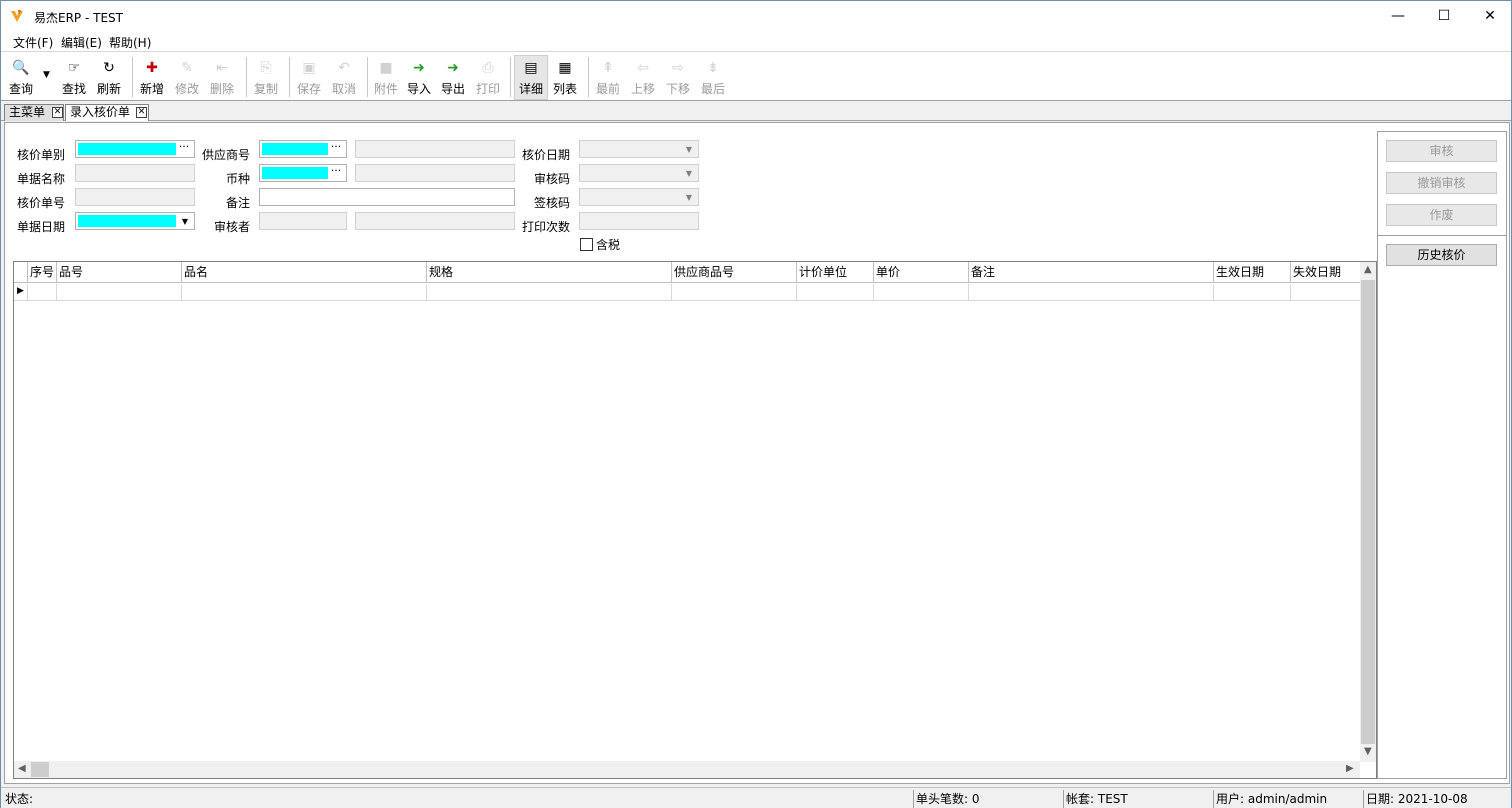 This screenshot has width=1512, height=808. Describe the element at coordinates (1444, 16) in the screenshot. I see `maximize-button: ☐` at that location.